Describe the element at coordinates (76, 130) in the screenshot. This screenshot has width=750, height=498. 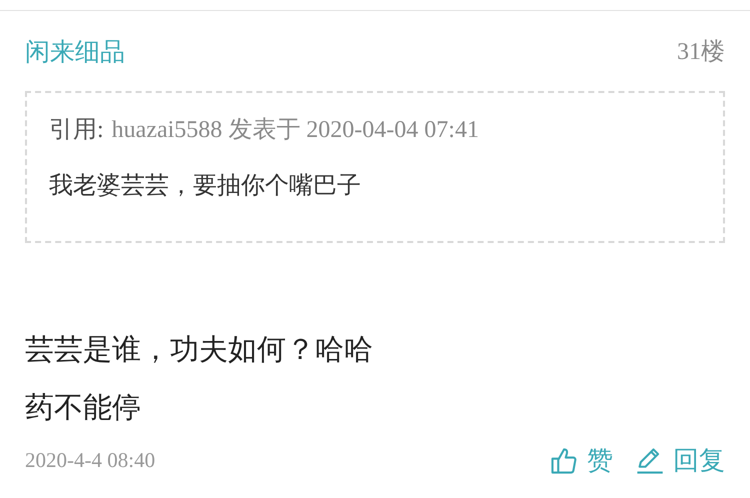
I see `quote-label: 引用:` at that location.